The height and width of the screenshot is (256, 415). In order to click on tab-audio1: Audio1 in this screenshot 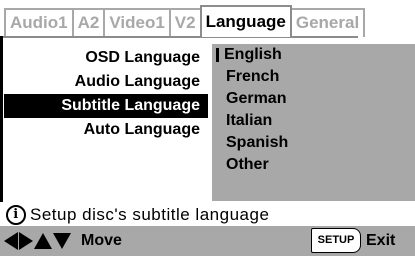, I will do `click(39, 22)`.